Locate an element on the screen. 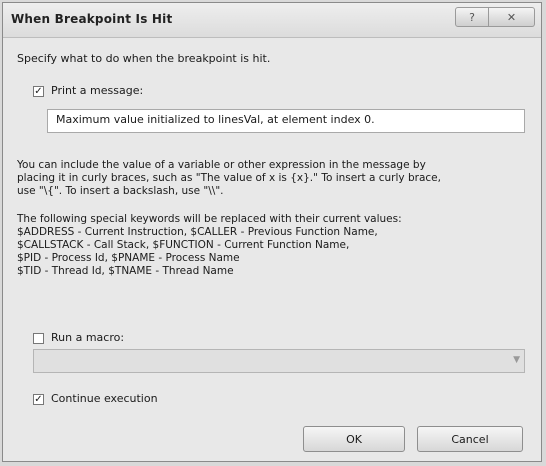 The image size is (546, 466). help-icon: ? is located at coordinates (472, 17).